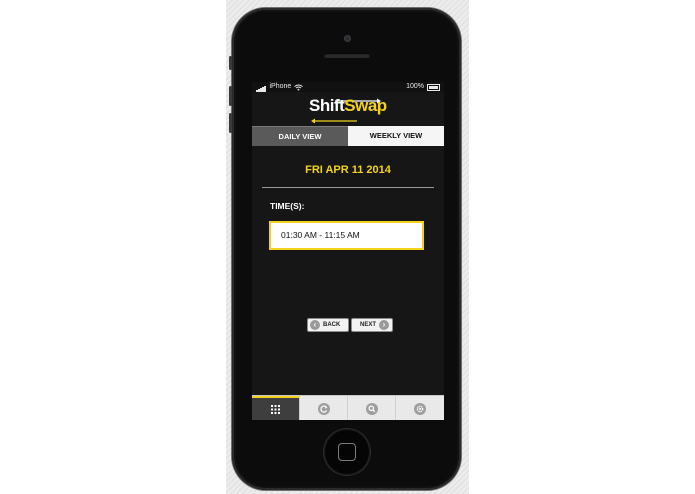 This screenshot has height=494, width=695. Describe the element at coordinates (348, 170) in the screenshot. I see `date-header: FRI APR 11 2014` at that location.